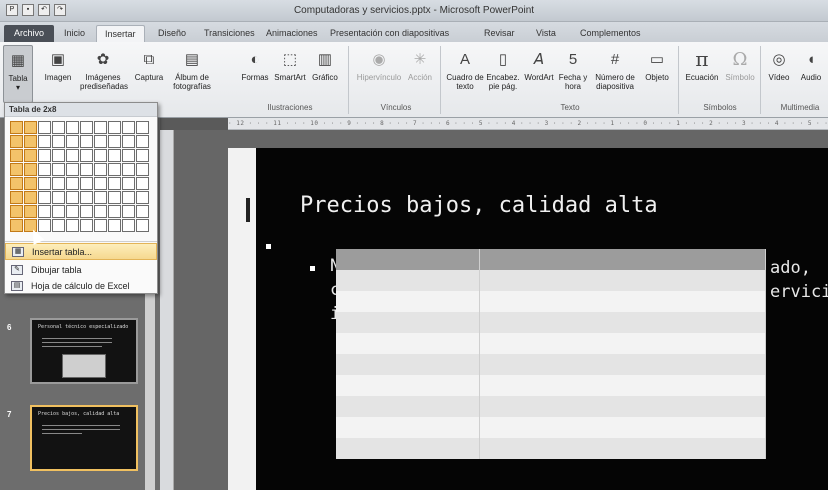 This screenshot has width=828, height=490. I want to click on object-button: ▭ Objeto, so click(657, 65).